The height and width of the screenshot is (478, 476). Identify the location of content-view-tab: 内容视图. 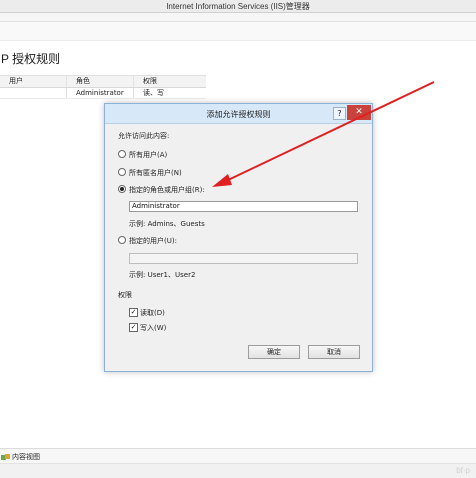
(20, 457).